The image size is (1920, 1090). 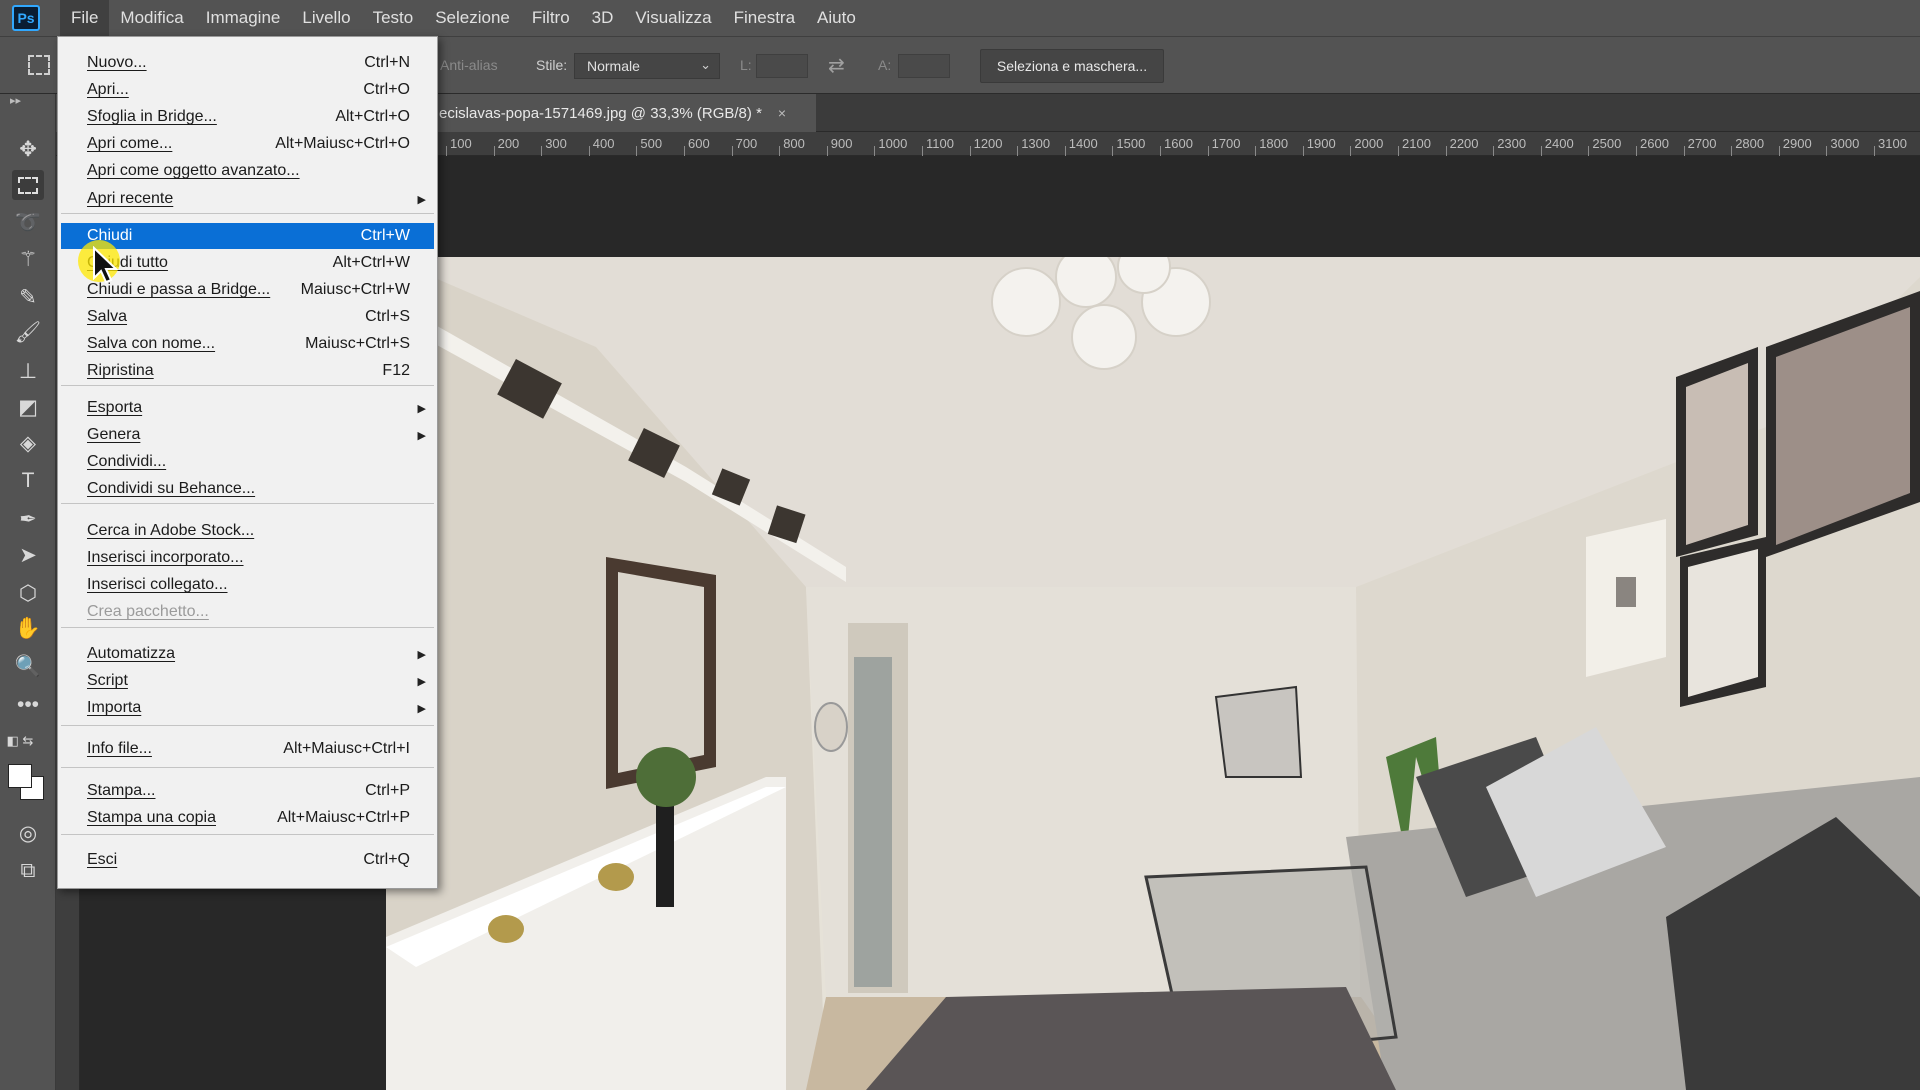 What do you see at coordinates (836, 18) in the screenshot?
I see `menu-aiuto: Aiuto` at bounding box center [836, 18].